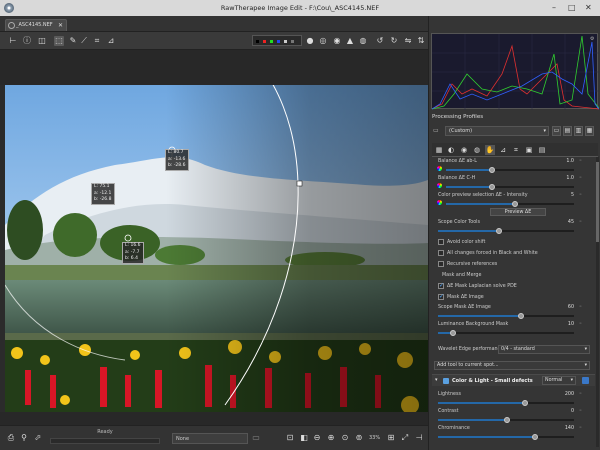  What do you see at coordinates (580, 178) in the screenshot?
I see `balance-ch-reset-icon: ◦` at bounding box center [580, 178].